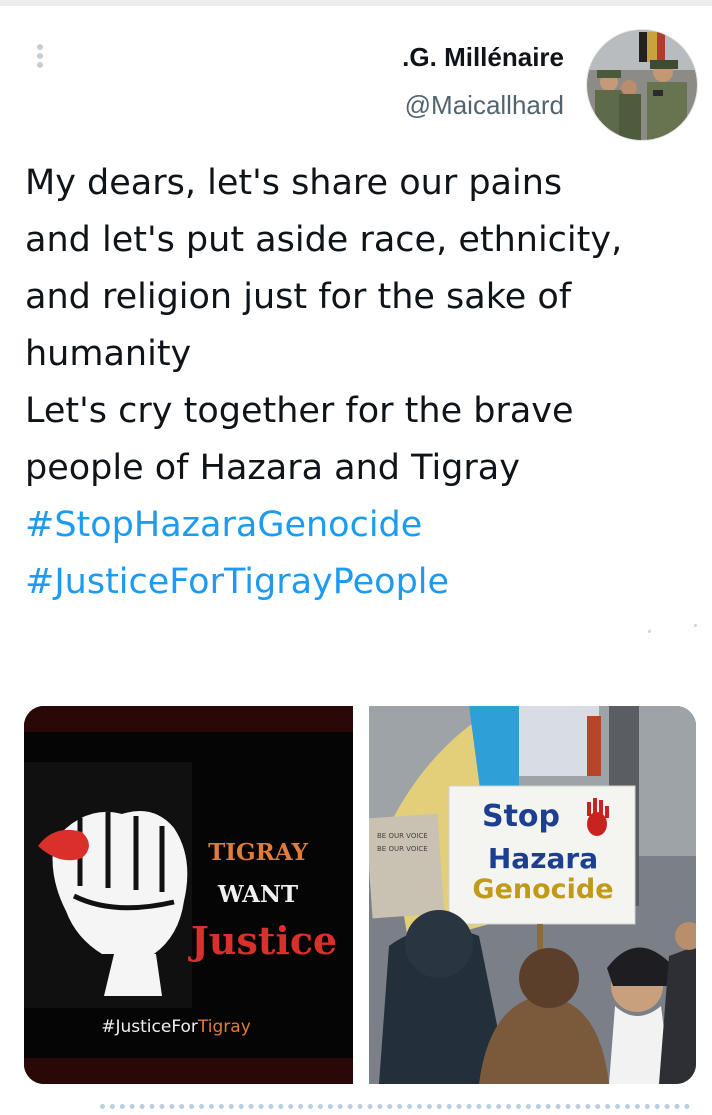 The image size is (712, 1115). What do you see at coordinates (257, 894) in the screenshot?
I see `poster-line-2: WANT` at bounding box center [257, 894].